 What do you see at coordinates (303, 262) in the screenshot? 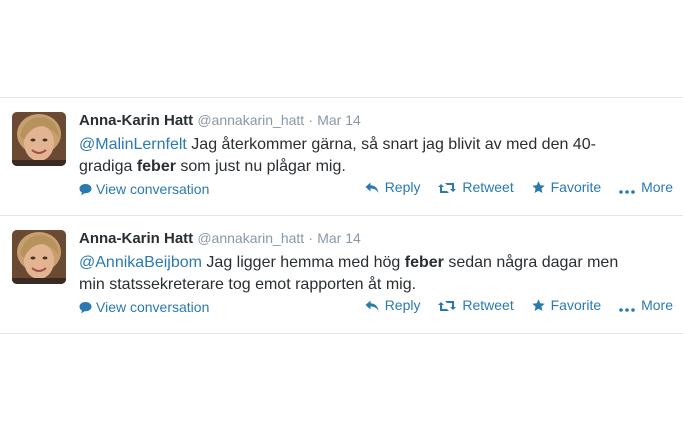
I see `tweet-text-part: Jag ligger hemma med hög` at bounding box center [303, 262].